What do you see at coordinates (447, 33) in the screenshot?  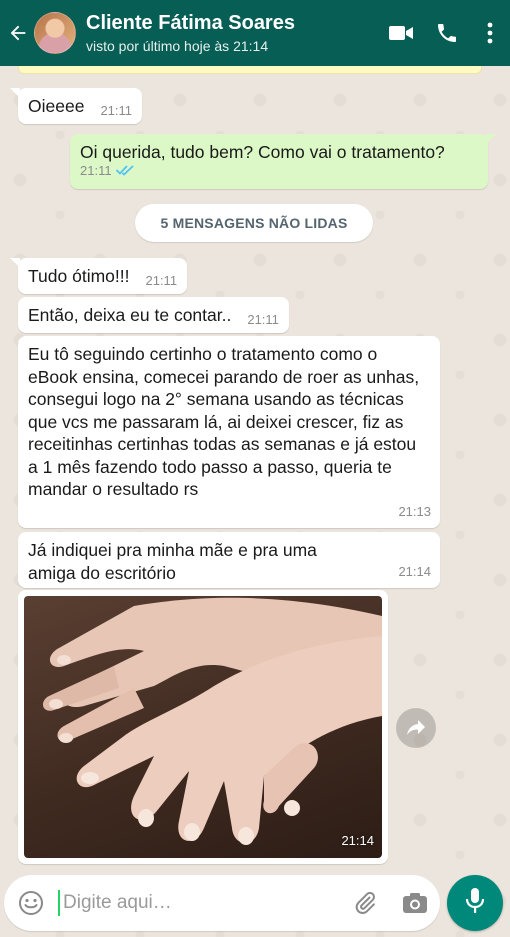 I see `phone-icon` at bounding box center [447, 33].